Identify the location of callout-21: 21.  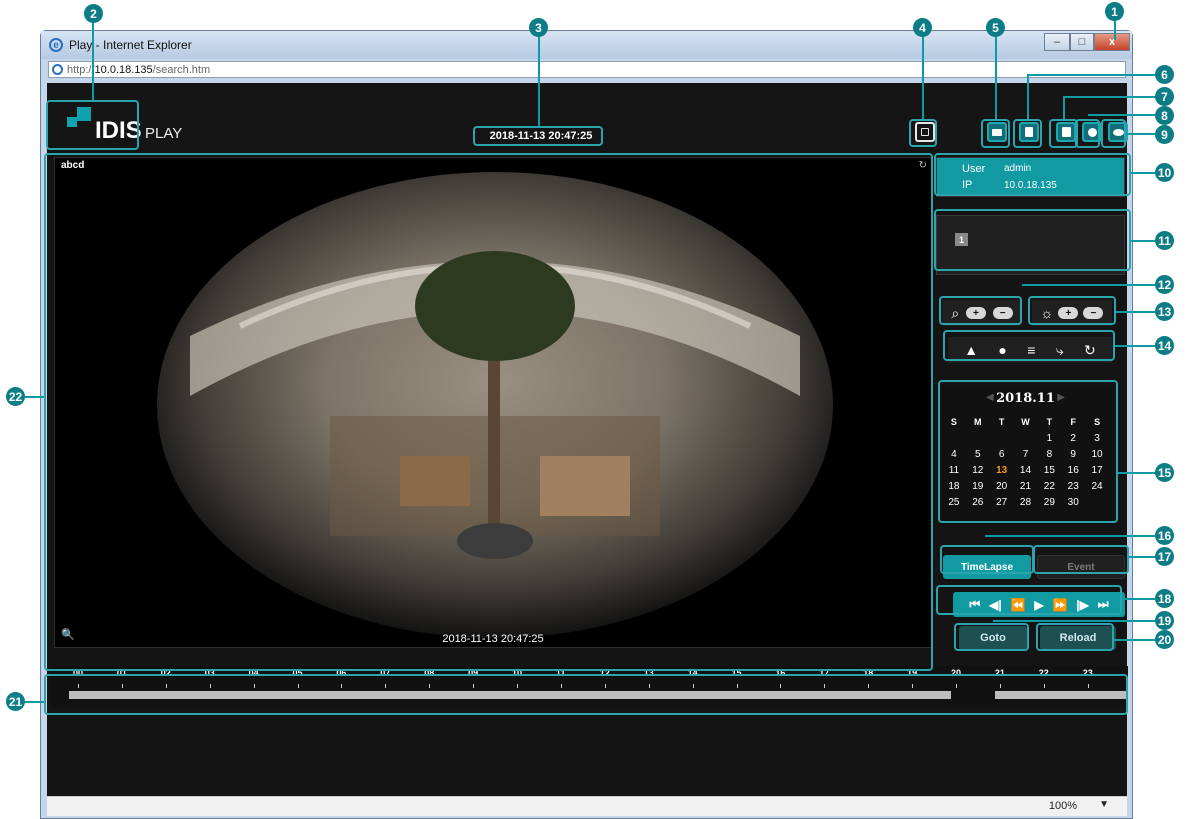
(15, 701).